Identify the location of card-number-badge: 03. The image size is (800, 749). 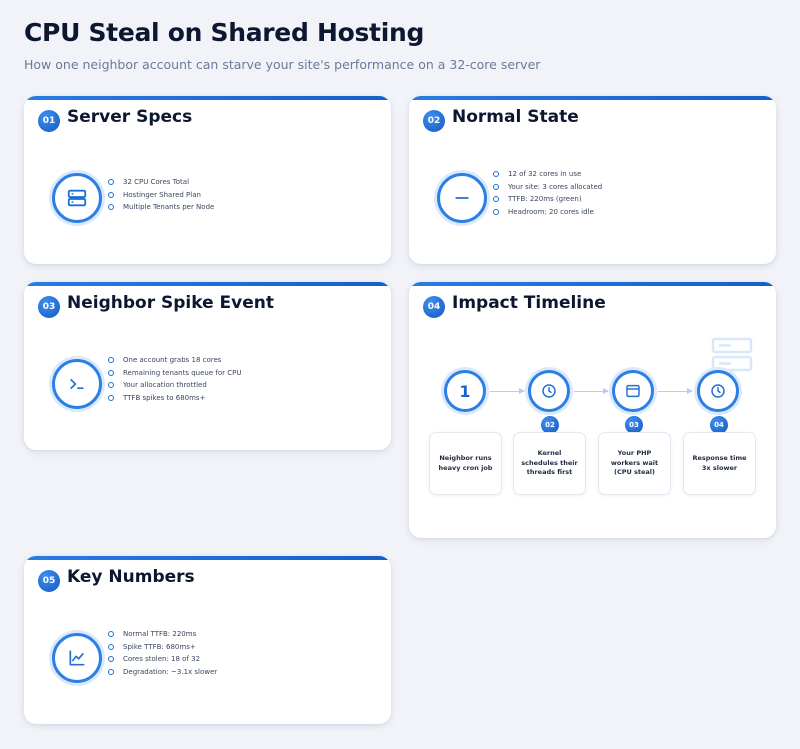
(49, 307).